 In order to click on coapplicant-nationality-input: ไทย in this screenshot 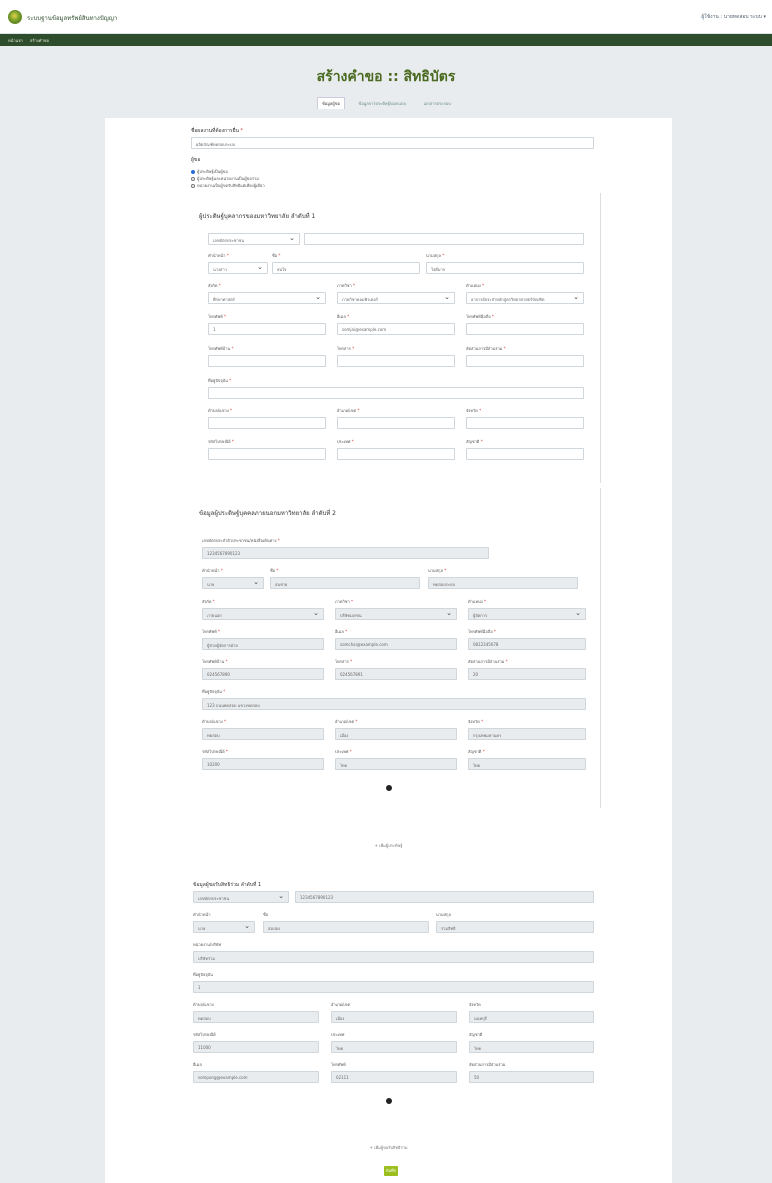, I will do `click(531, 1047)`.